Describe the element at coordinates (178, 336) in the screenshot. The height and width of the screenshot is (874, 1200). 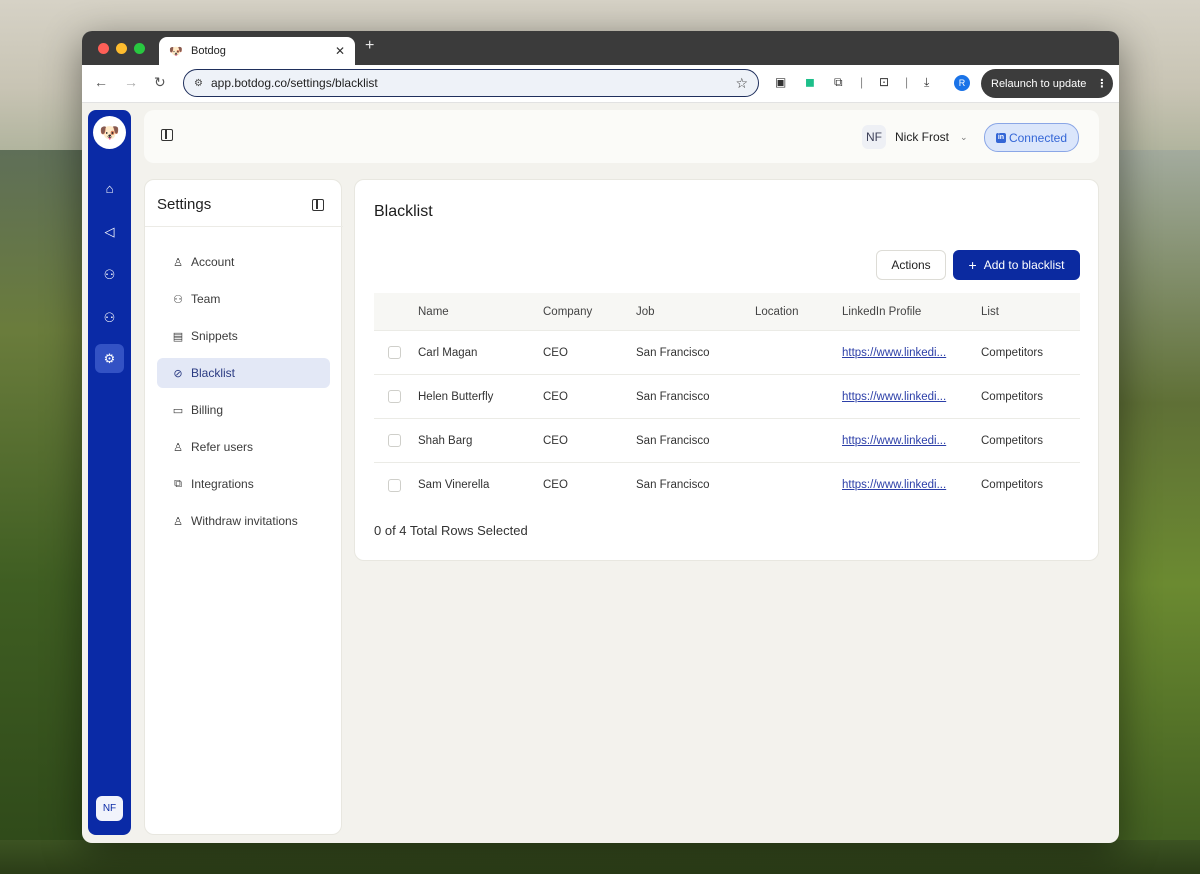
I see `document-icon: ▤` at that location.